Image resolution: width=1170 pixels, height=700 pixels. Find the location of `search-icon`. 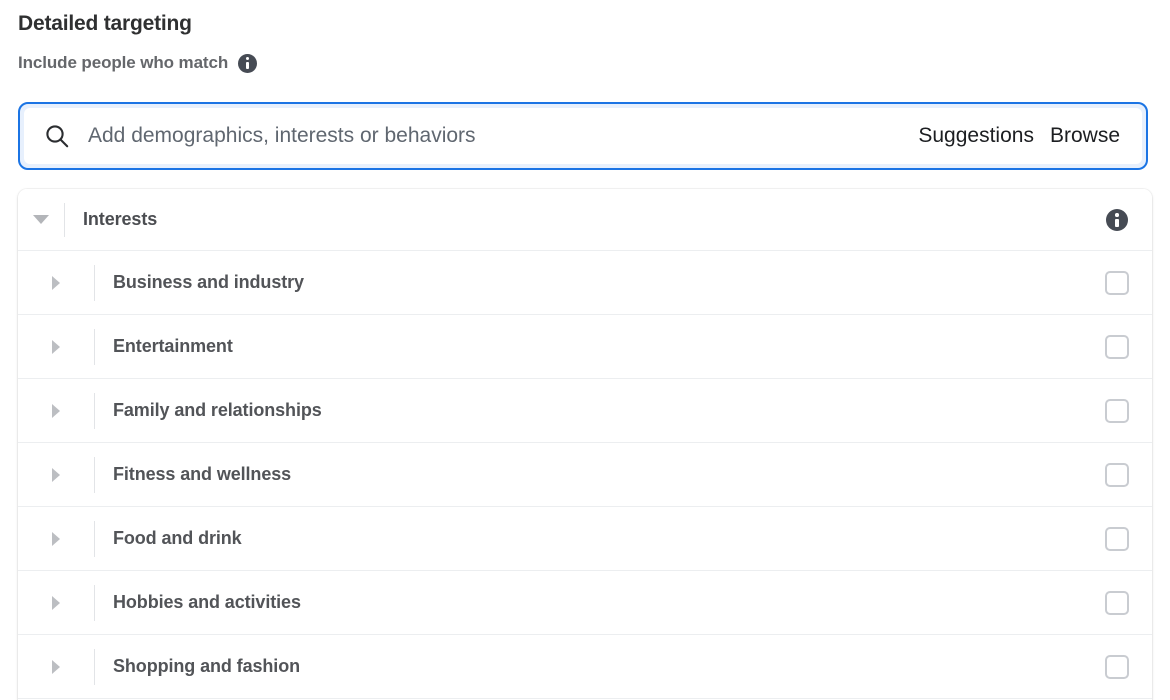

search-icon is located at coordinates (57, 136).